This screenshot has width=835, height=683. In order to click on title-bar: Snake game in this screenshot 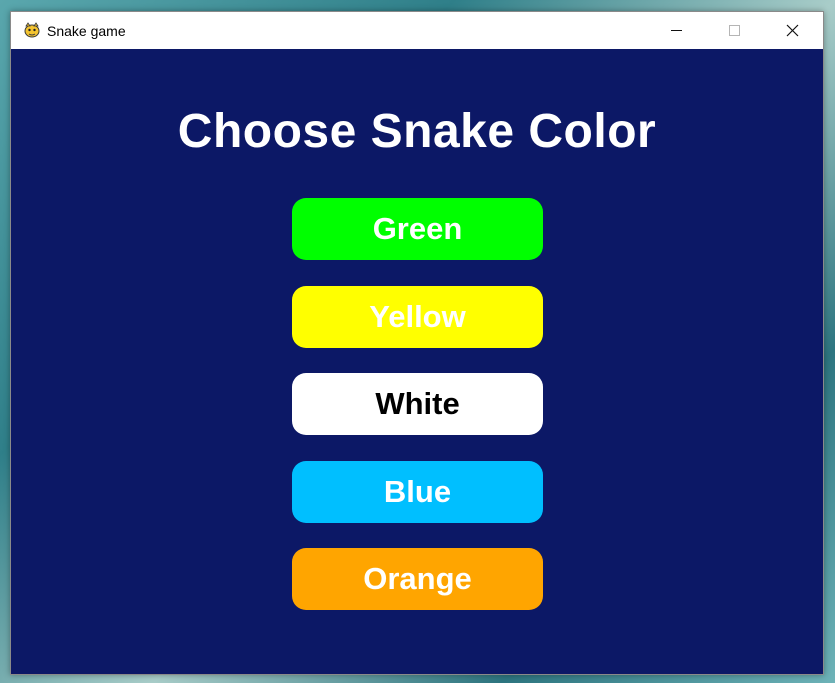, I will do `click(417, 30)`.